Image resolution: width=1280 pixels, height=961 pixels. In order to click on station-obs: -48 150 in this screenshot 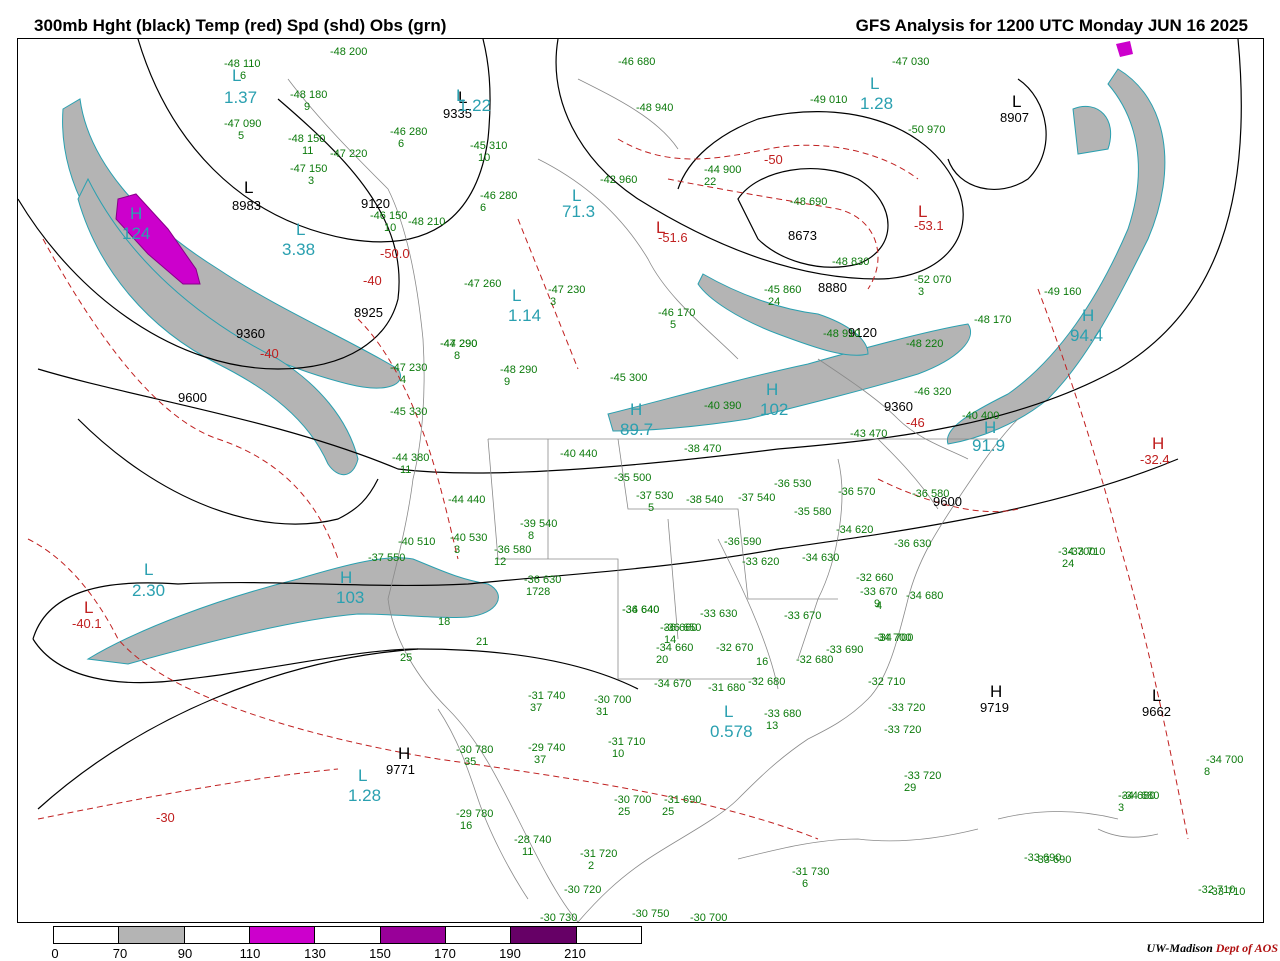, I will do `click(306, 139)`.